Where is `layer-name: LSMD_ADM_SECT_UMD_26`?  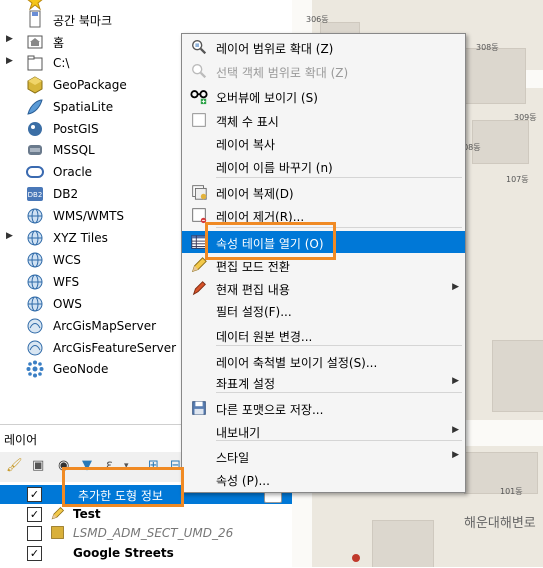 layer-name: LSMD_ADM_SECT_UMD_26 is located at coordinates (153, 533).